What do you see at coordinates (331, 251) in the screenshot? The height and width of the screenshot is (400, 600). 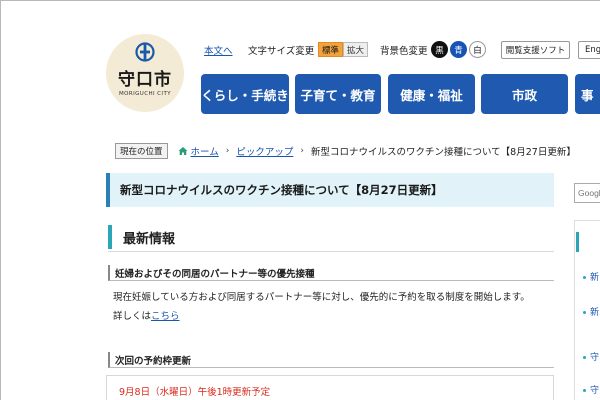 I see `section-divider` at bounding box center [331, 251].